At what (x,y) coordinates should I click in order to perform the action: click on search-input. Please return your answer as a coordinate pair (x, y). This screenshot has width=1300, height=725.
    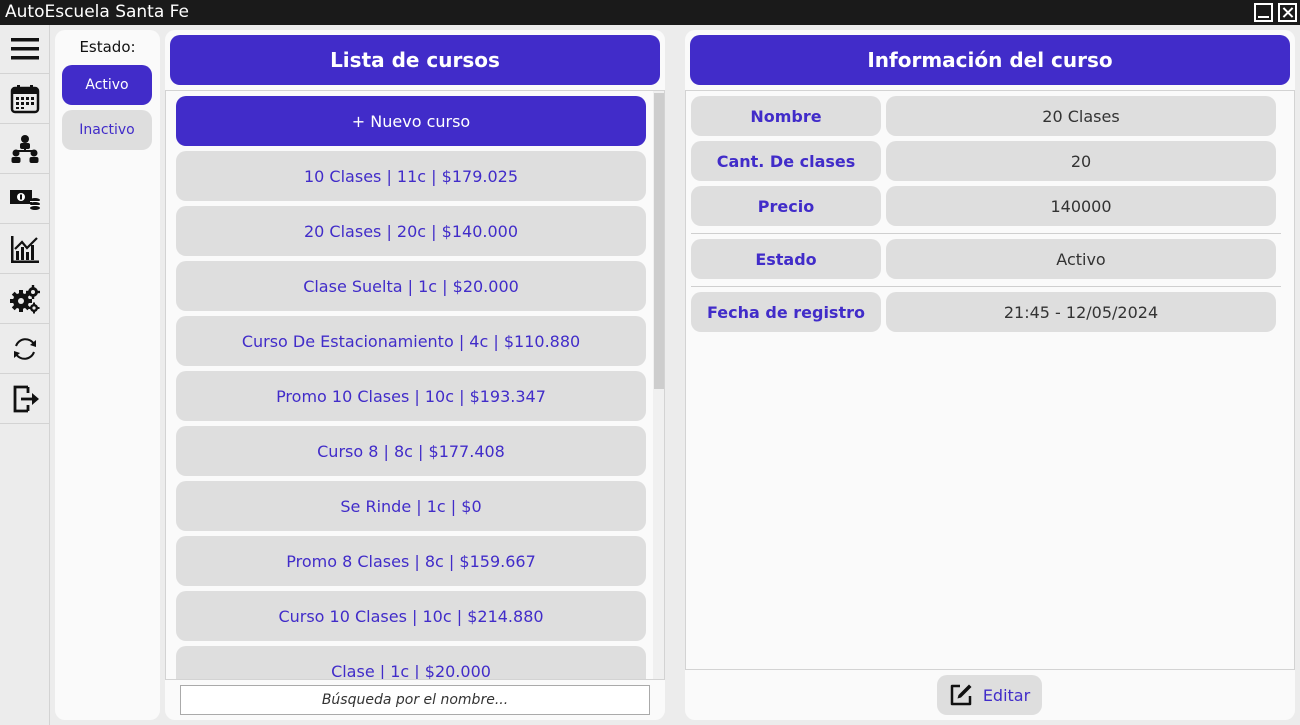
    Looking at the image, I should click on (415, 700).